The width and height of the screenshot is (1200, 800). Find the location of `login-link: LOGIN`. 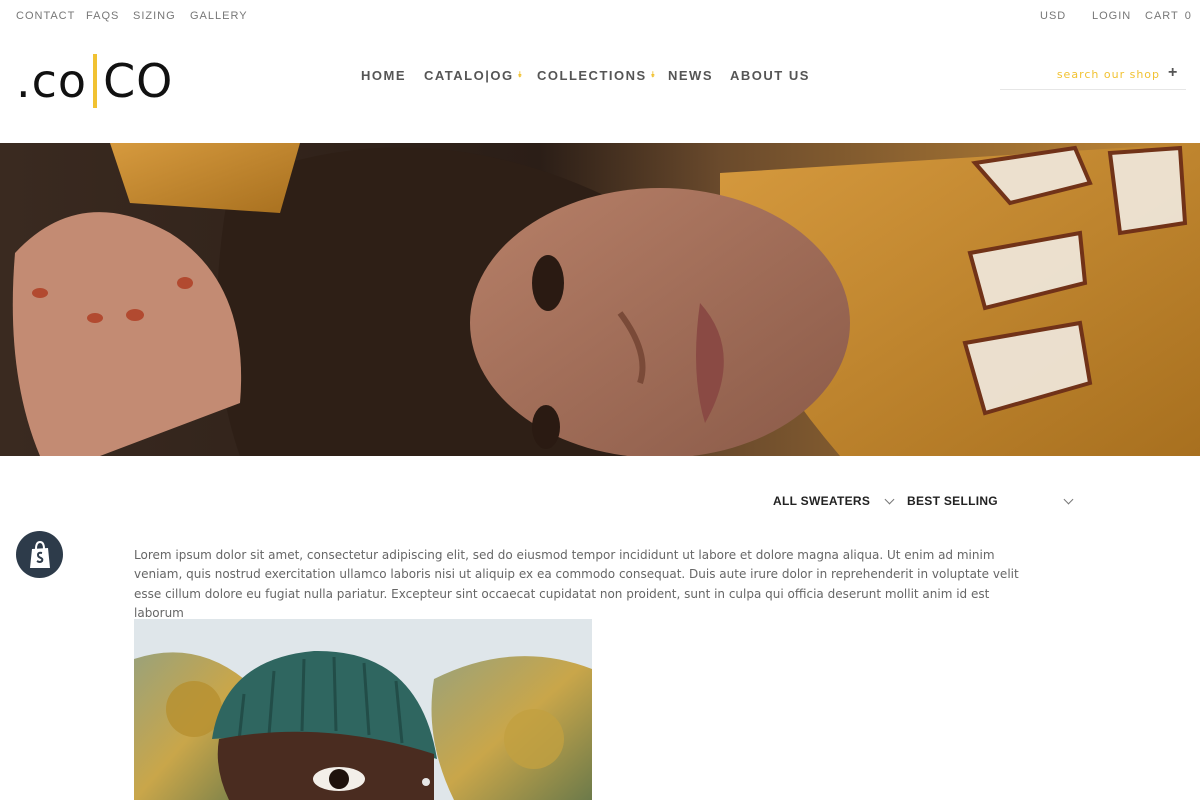

login-link: LOGIN is located at coordinates (1111, 16).